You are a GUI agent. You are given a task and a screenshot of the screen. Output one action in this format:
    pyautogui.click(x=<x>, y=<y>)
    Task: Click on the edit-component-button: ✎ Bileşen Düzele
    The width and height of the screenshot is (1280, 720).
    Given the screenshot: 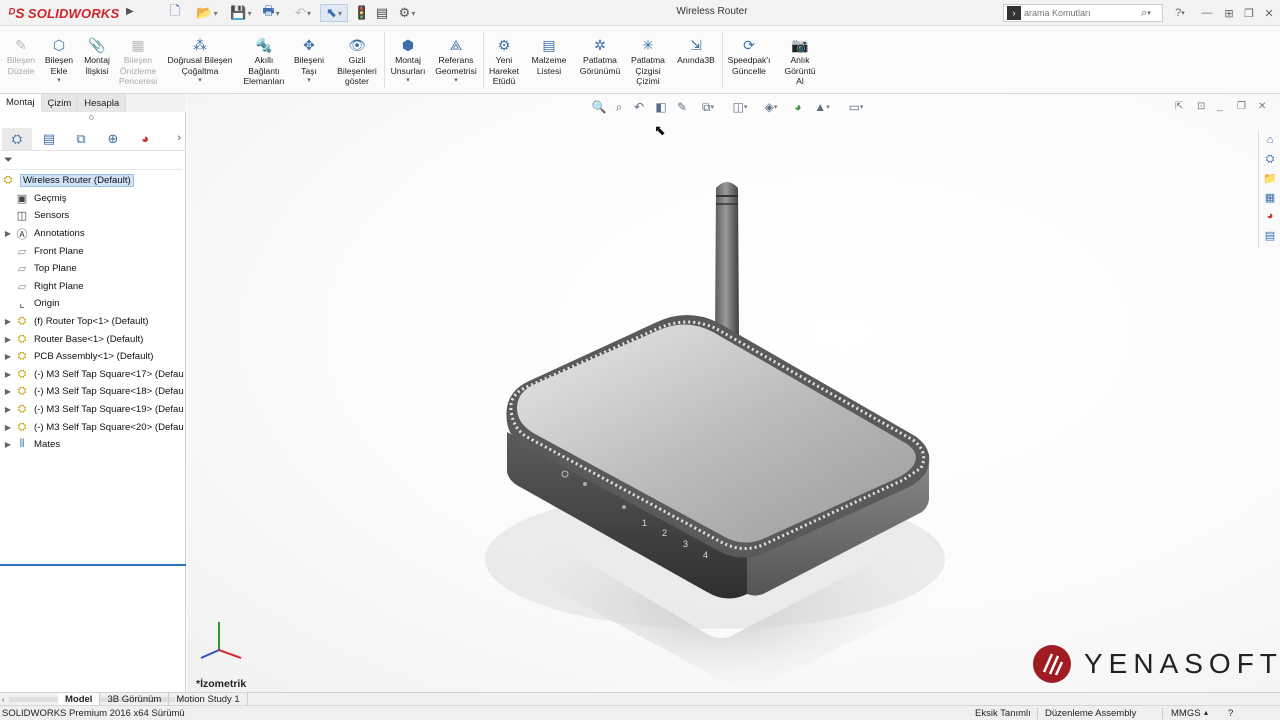 What is the action you would take?
    pyautogui.click(x=21, y=56)
    